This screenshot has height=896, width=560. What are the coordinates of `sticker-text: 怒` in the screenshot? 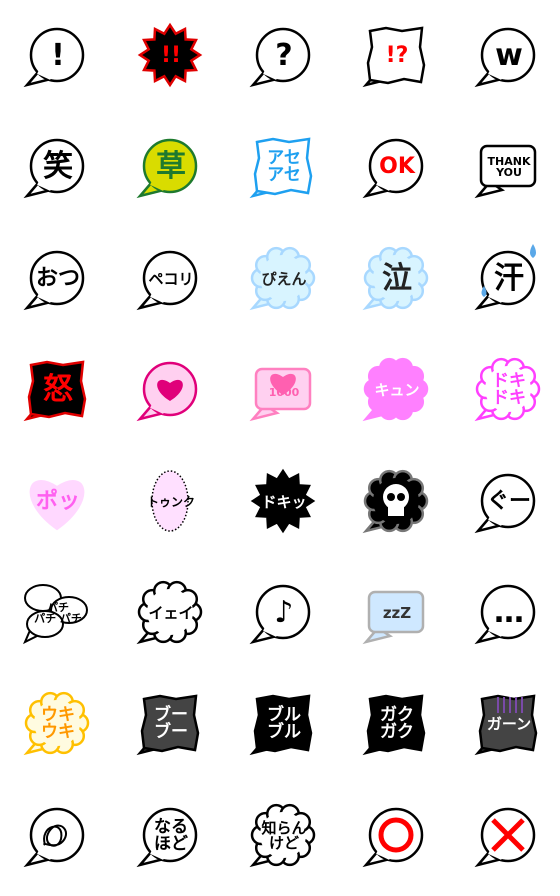 It's located at (57, 391).